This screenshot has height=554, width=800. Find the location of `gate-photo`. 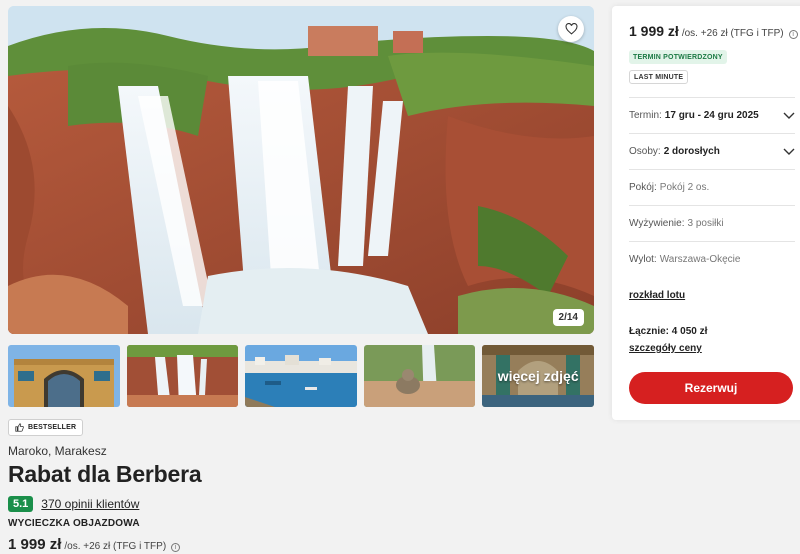

gate-photo is located at coordinates (64, 376).